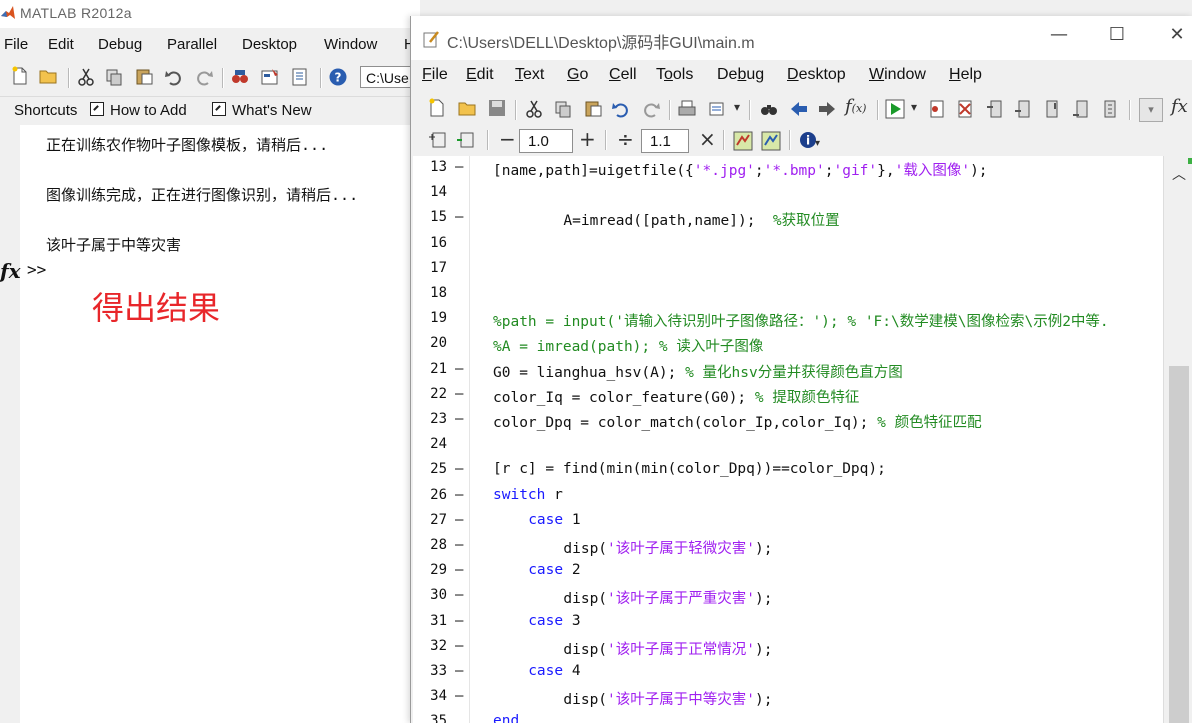 Image resolution: width=1192 pixels, height=723 pixels. I want to click on divide-button: ÷, so click(625, 139).